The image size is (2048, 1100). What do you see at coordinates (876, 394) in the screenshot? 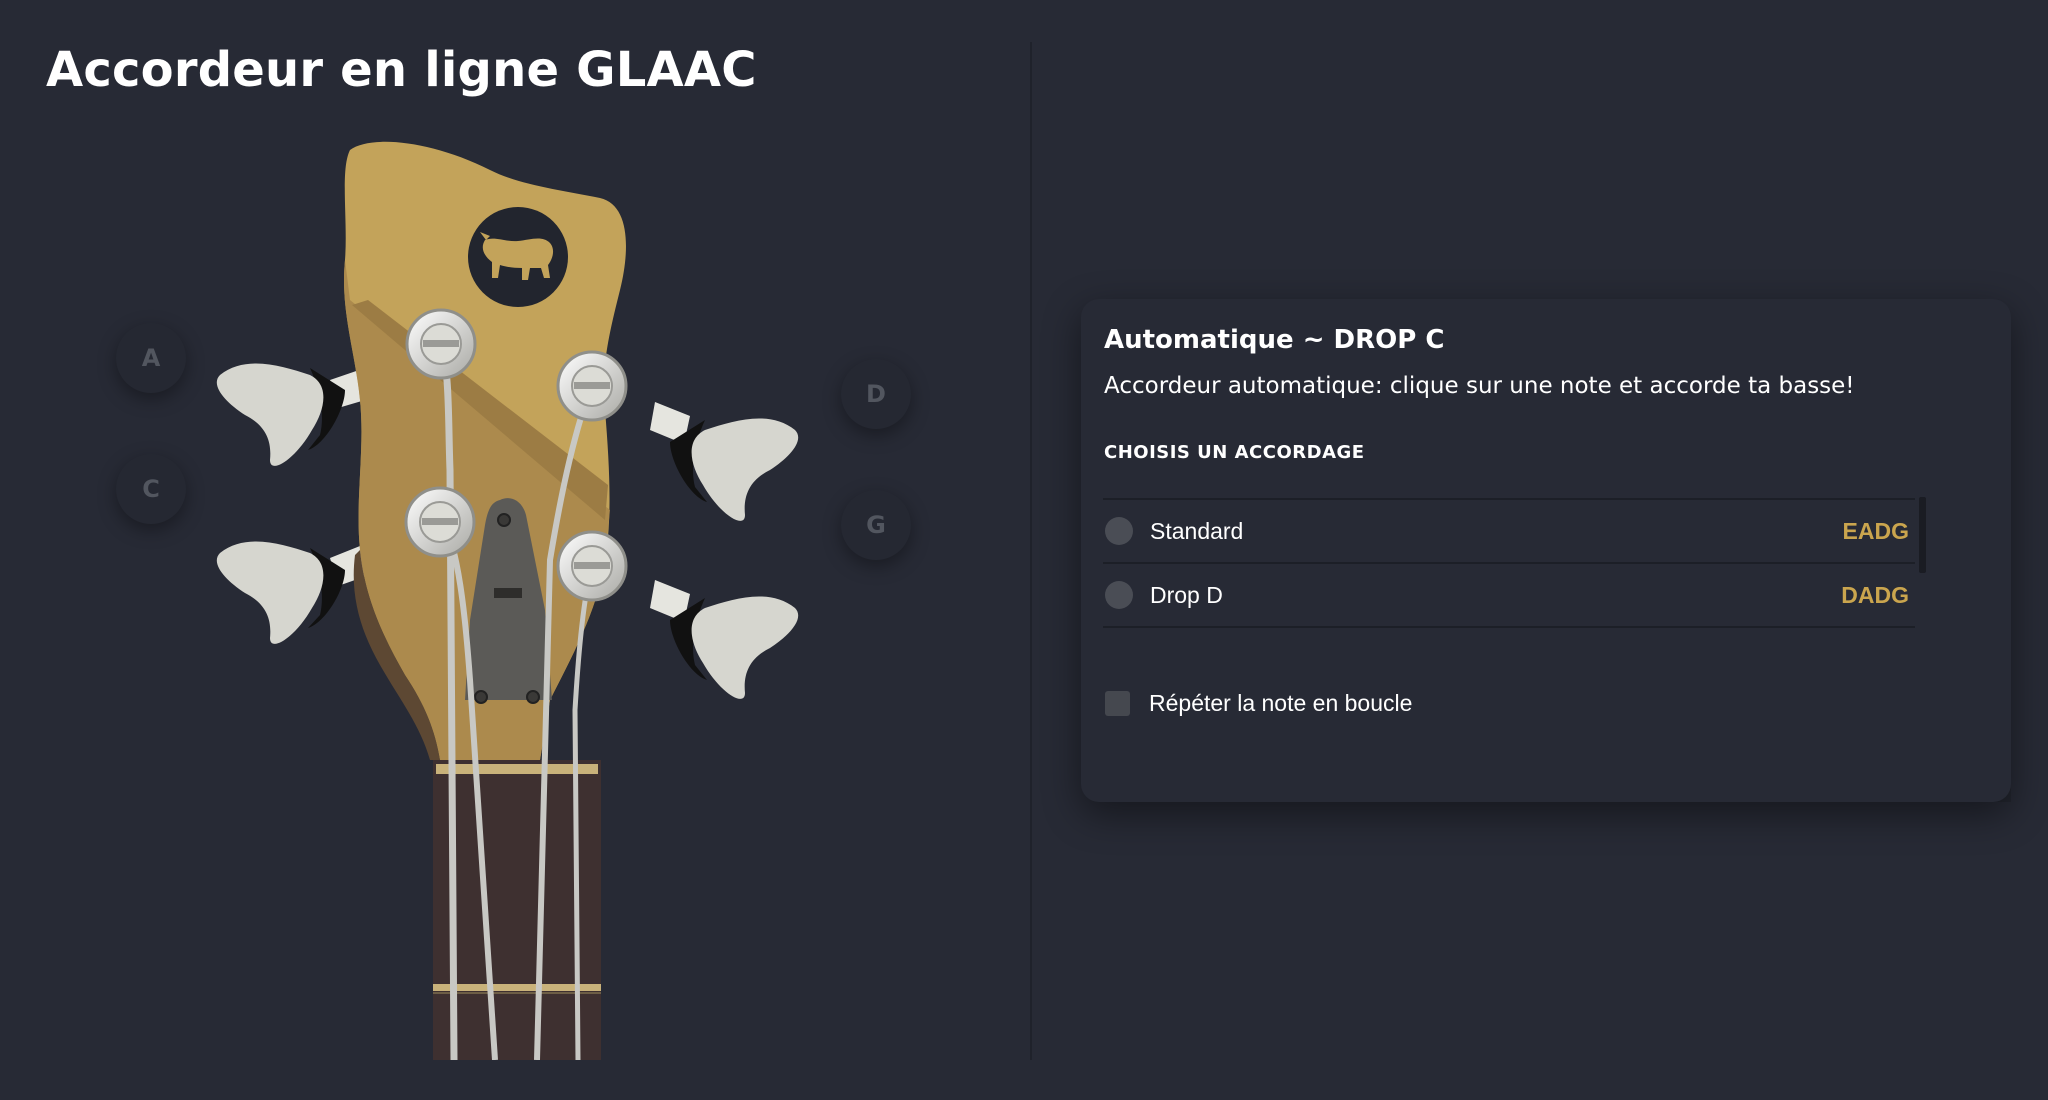
I see `note-button-d: D` at bounding box center [876, 394].